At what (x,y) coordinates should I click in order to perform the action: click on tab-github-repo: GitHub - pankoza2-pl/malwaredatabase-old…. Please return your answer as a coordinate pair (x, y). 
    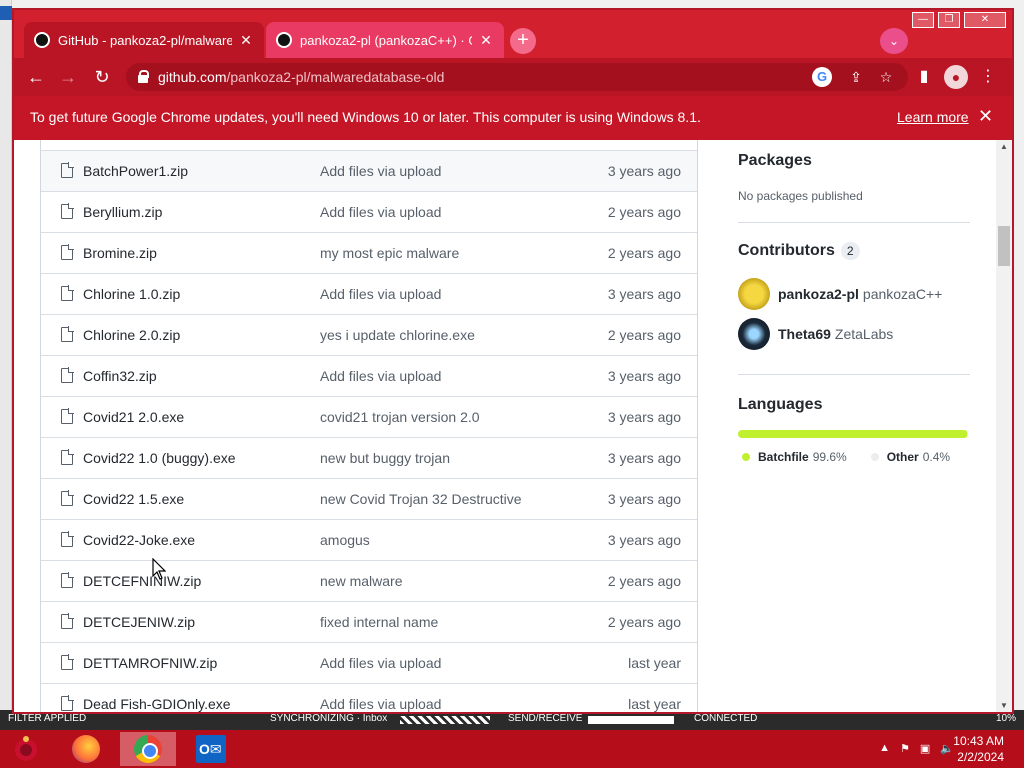
    Looking at the image, I should click on (144, 40).